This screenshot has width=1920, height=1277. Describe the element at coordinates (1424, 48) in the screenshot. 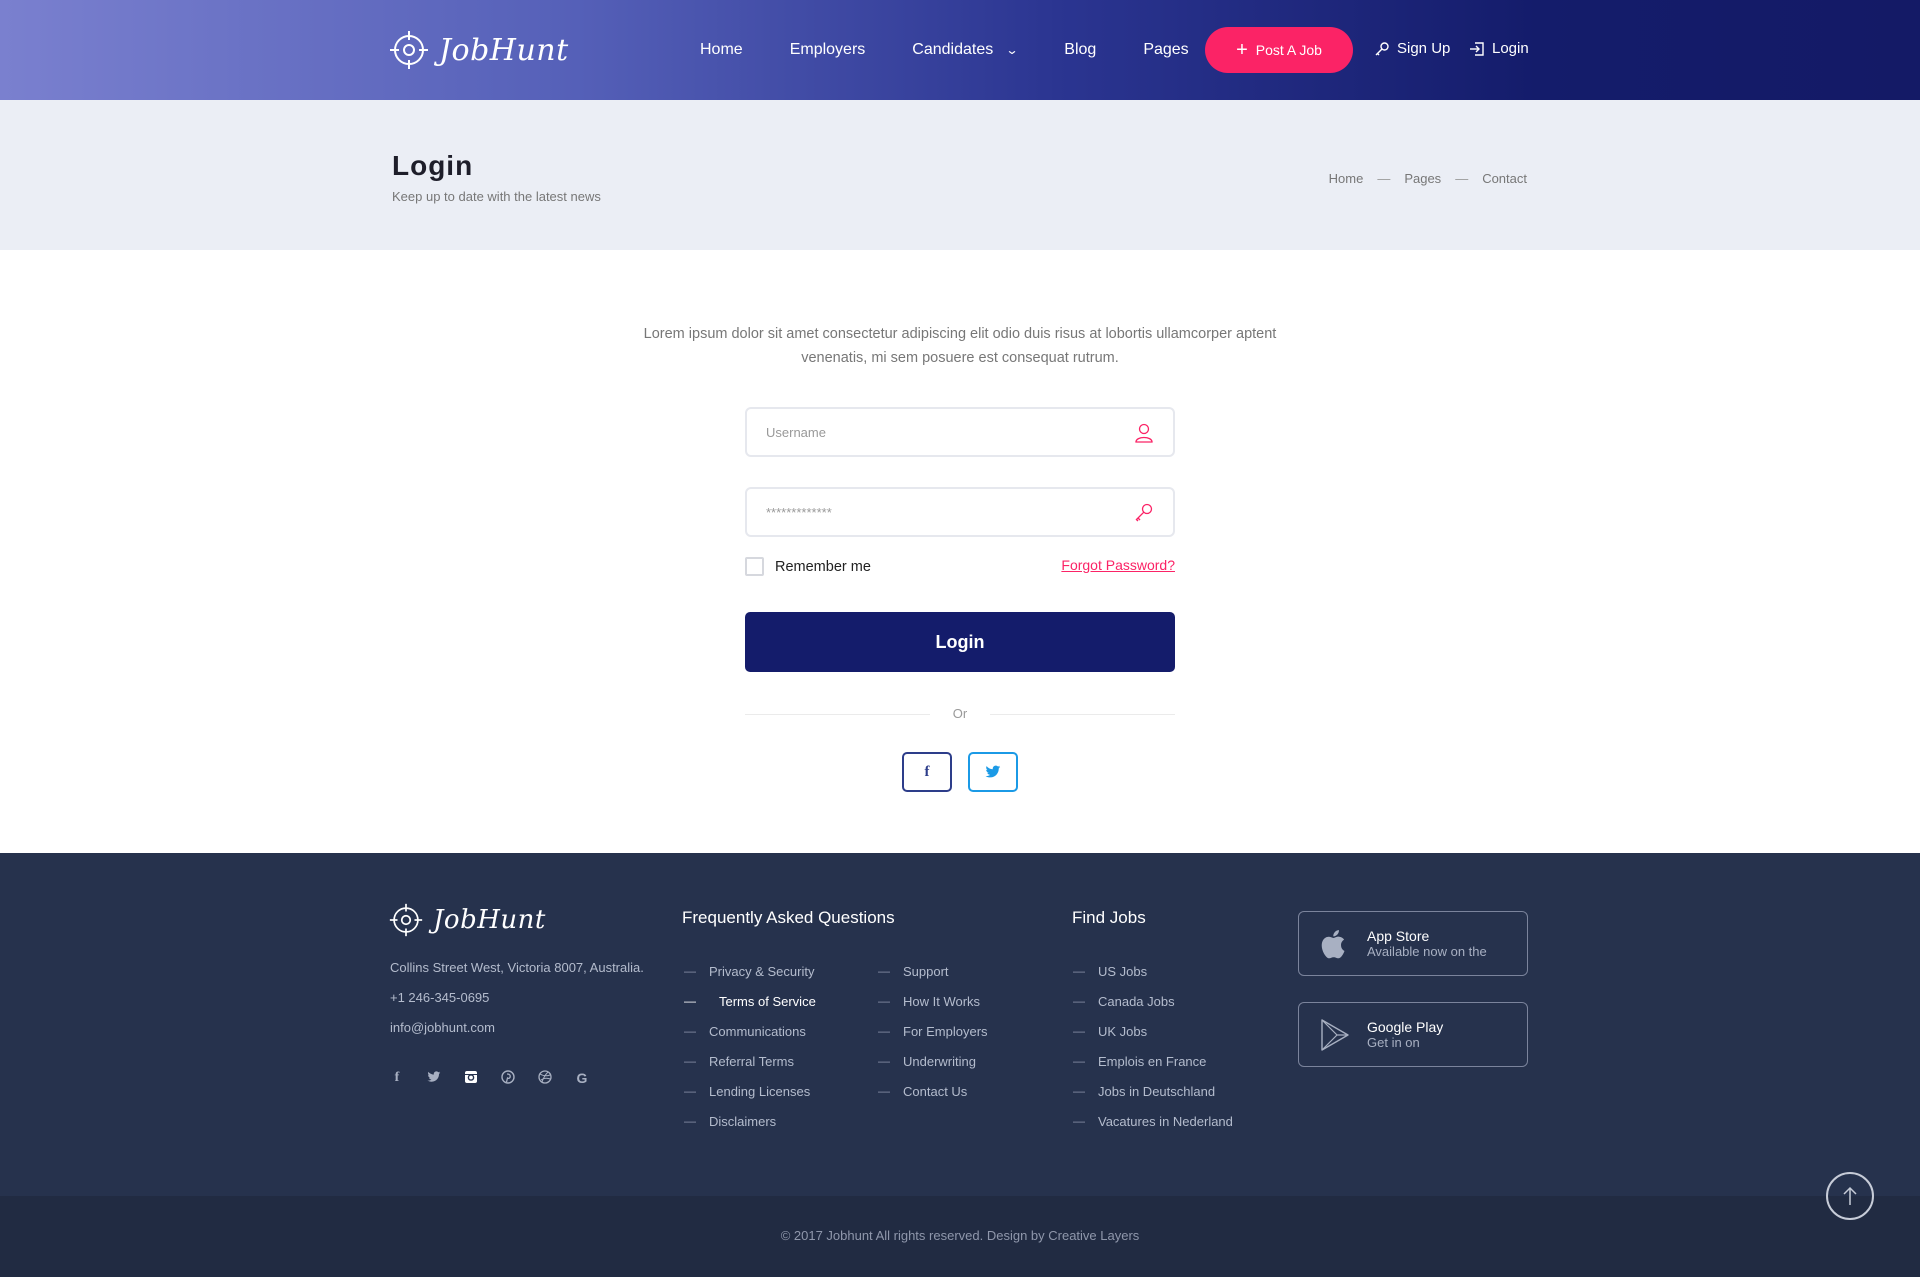

I see `signup-label: Sign Up` at that location.